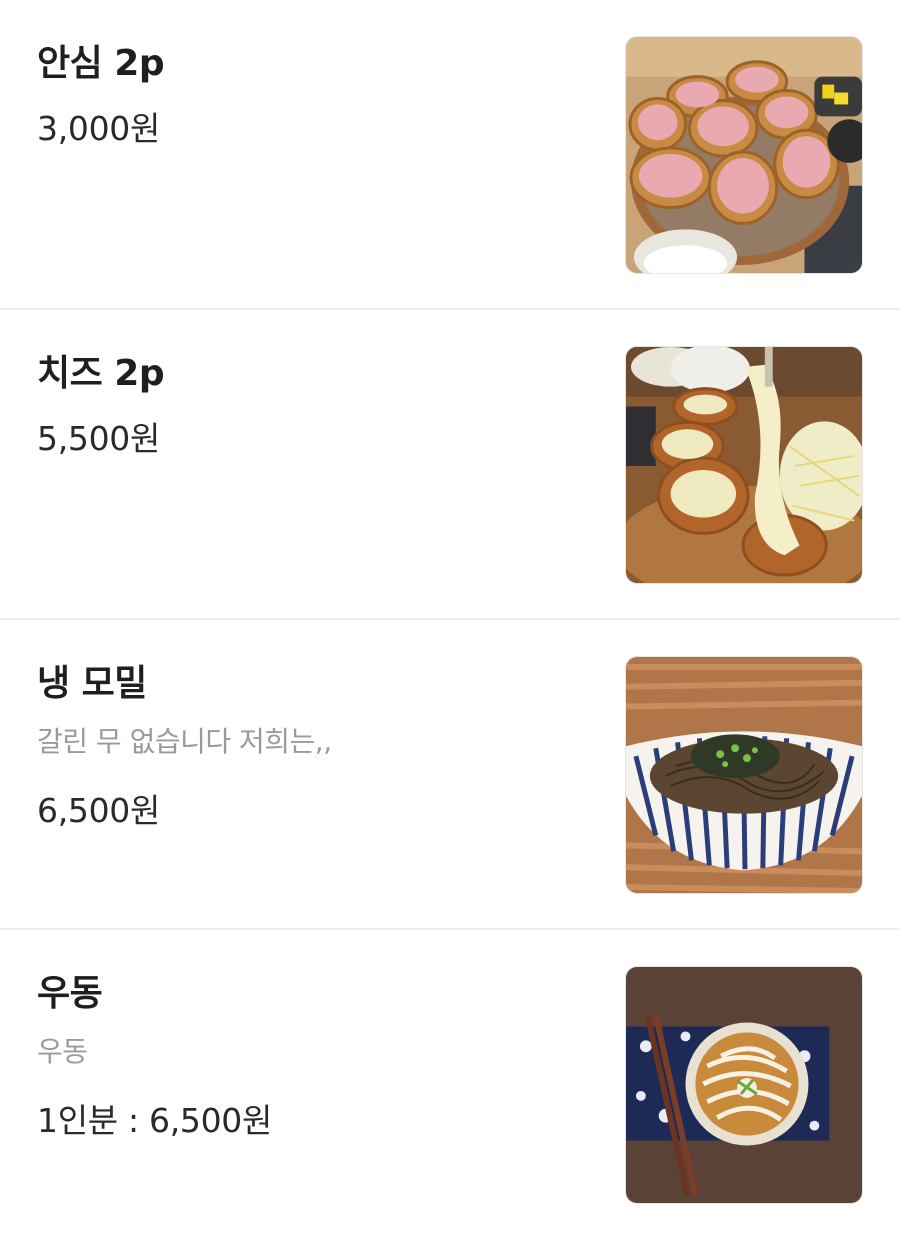 The image size is (900, 1246). Describe the element at coordinates (70, 993) in the screenshot. I see `menu-item-name: 우동` at that location.